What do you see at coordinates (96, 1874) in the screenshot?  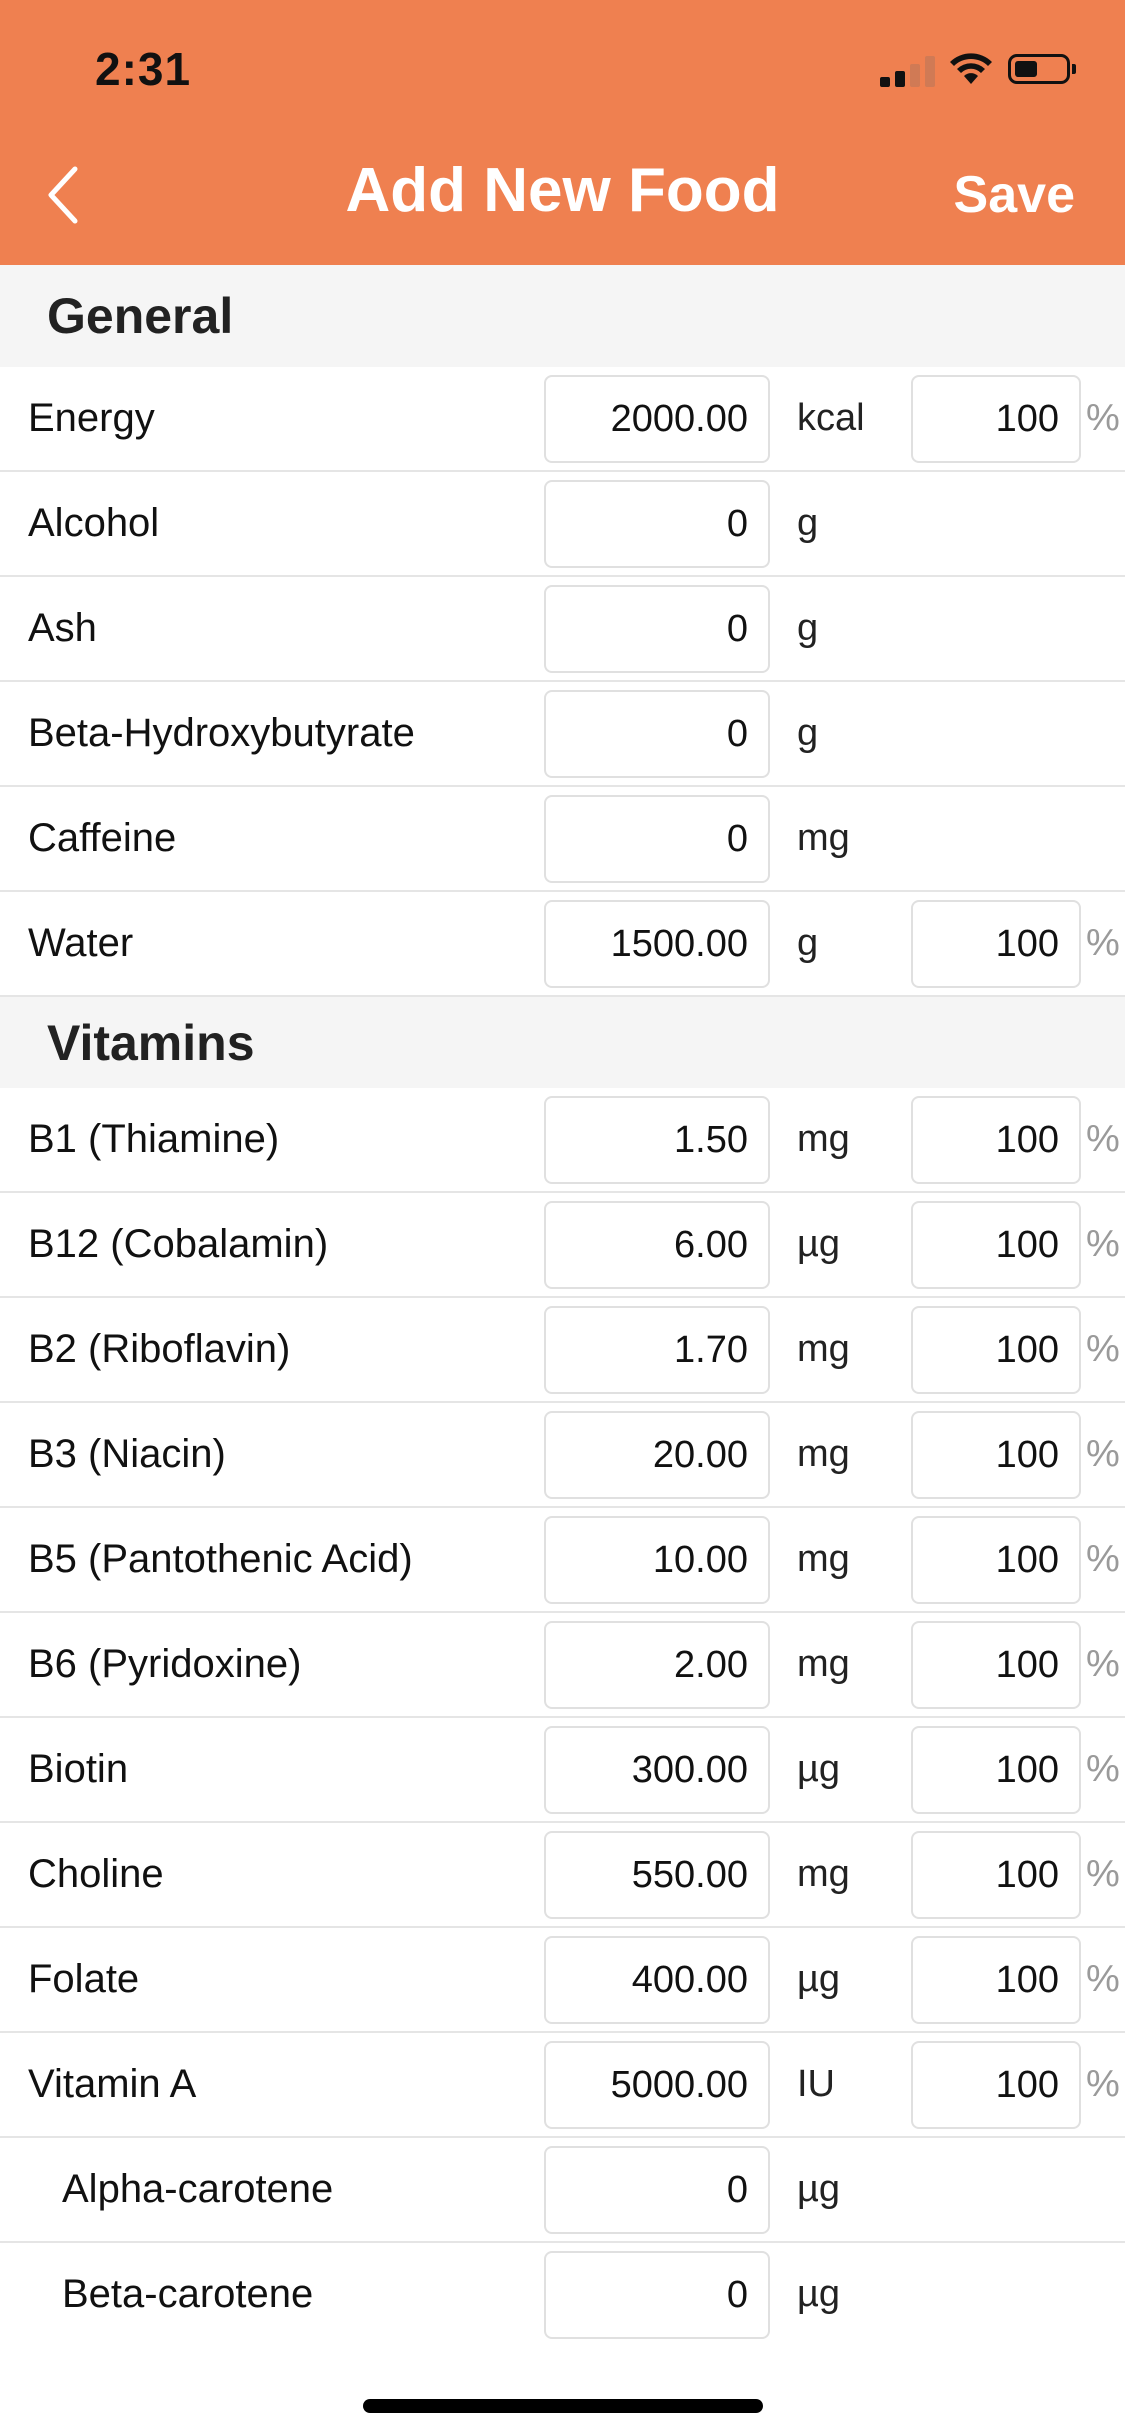 I see `nutrient-label: Choline` at bounding box center [96, 1874].